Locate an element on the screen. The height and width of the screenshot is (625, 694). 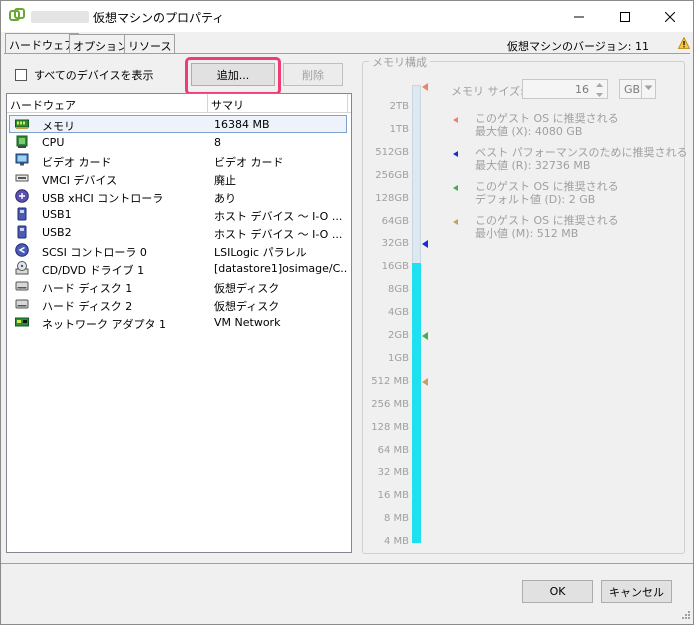
table-row: VMCI デバイス 廃止 is located at coordinates (179, 178).